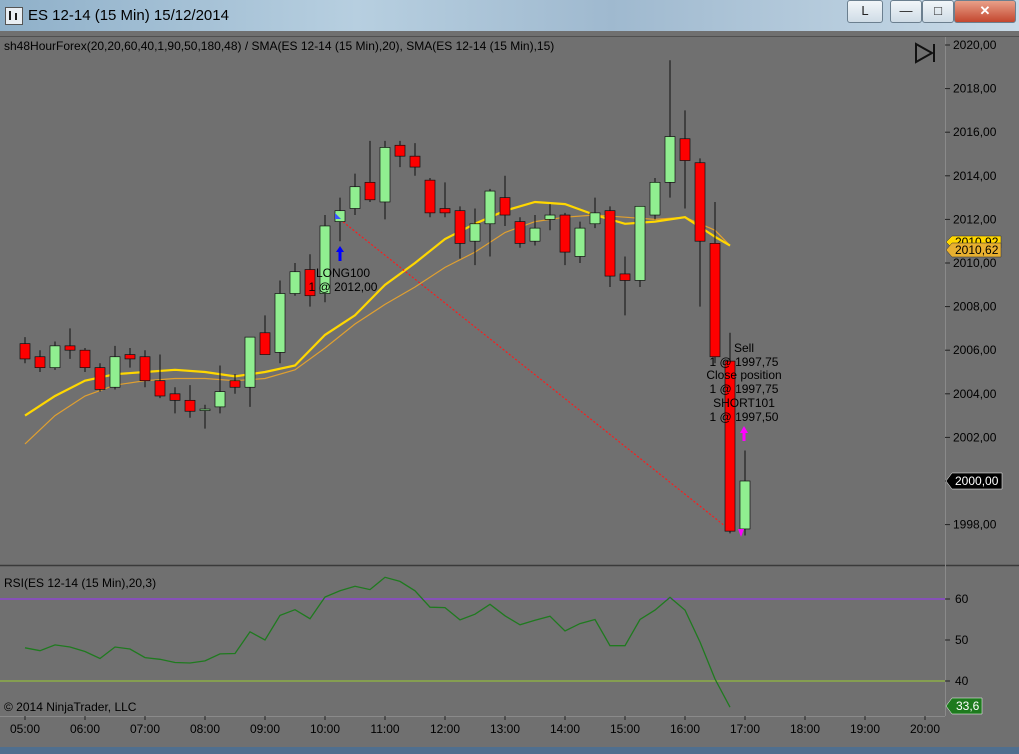 The width and height of the screenshot is (1019, 754). I want to click on rsi-line, so click(377, 642).